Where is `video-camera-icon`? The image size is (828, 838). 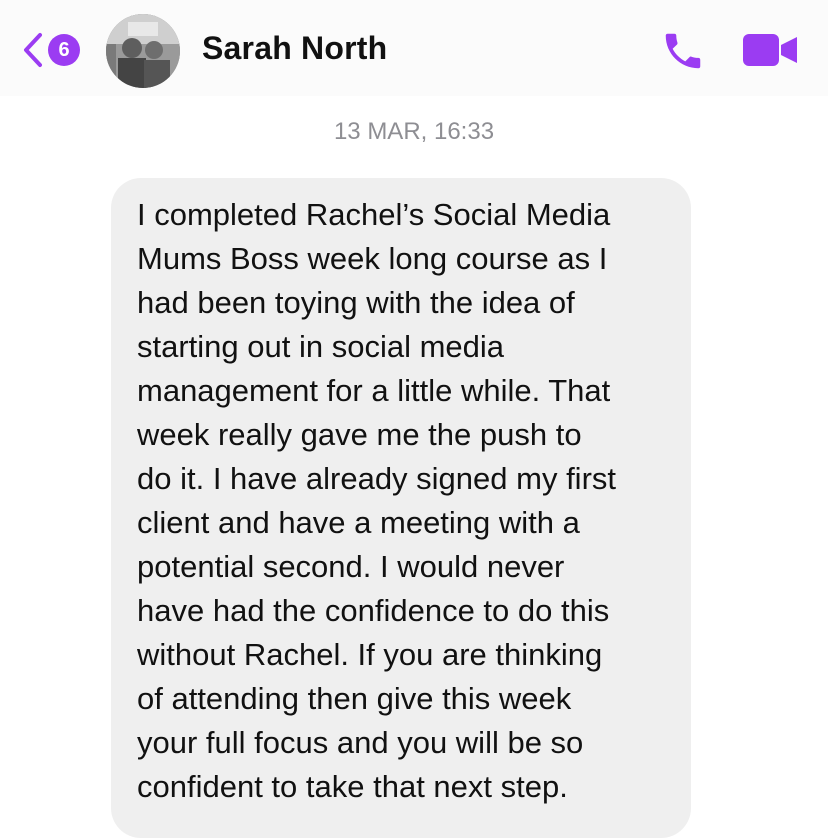
video-camera-icon is located at coordinates (770, 50).